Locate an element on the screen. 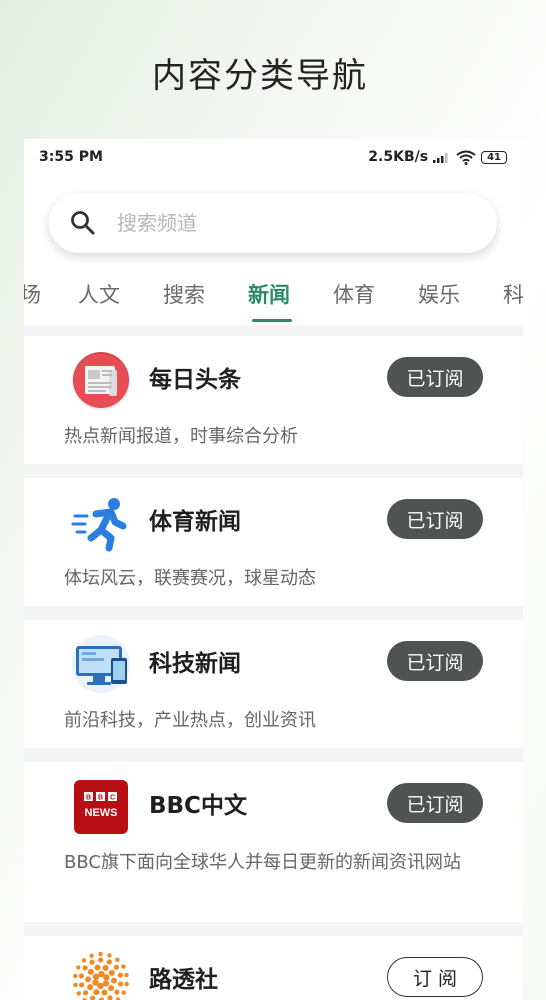 The width and height of the screenshot is (546, 1000). search-icon is located at coordinates (83, 223).